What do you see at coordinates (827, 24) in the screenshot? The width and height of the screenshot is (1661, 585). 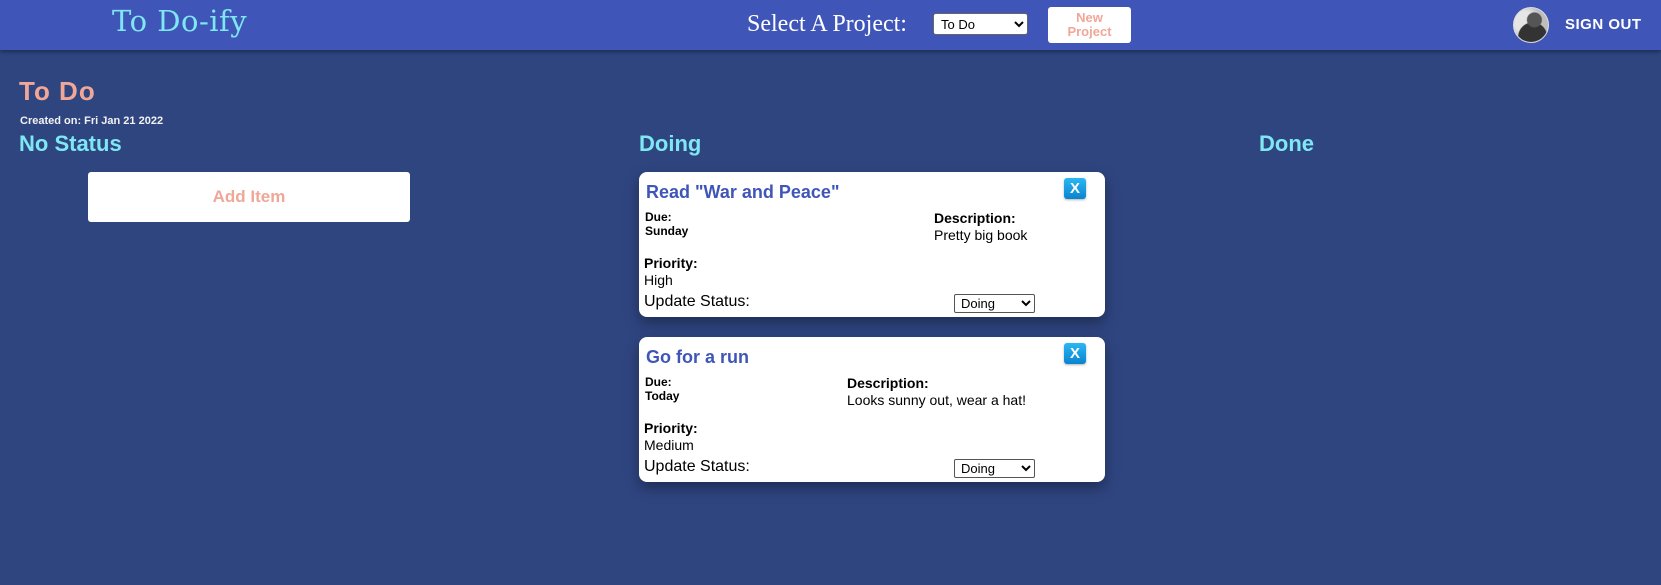 I see `project-select-label: Select A Project:` at bounding box center [827, 24].